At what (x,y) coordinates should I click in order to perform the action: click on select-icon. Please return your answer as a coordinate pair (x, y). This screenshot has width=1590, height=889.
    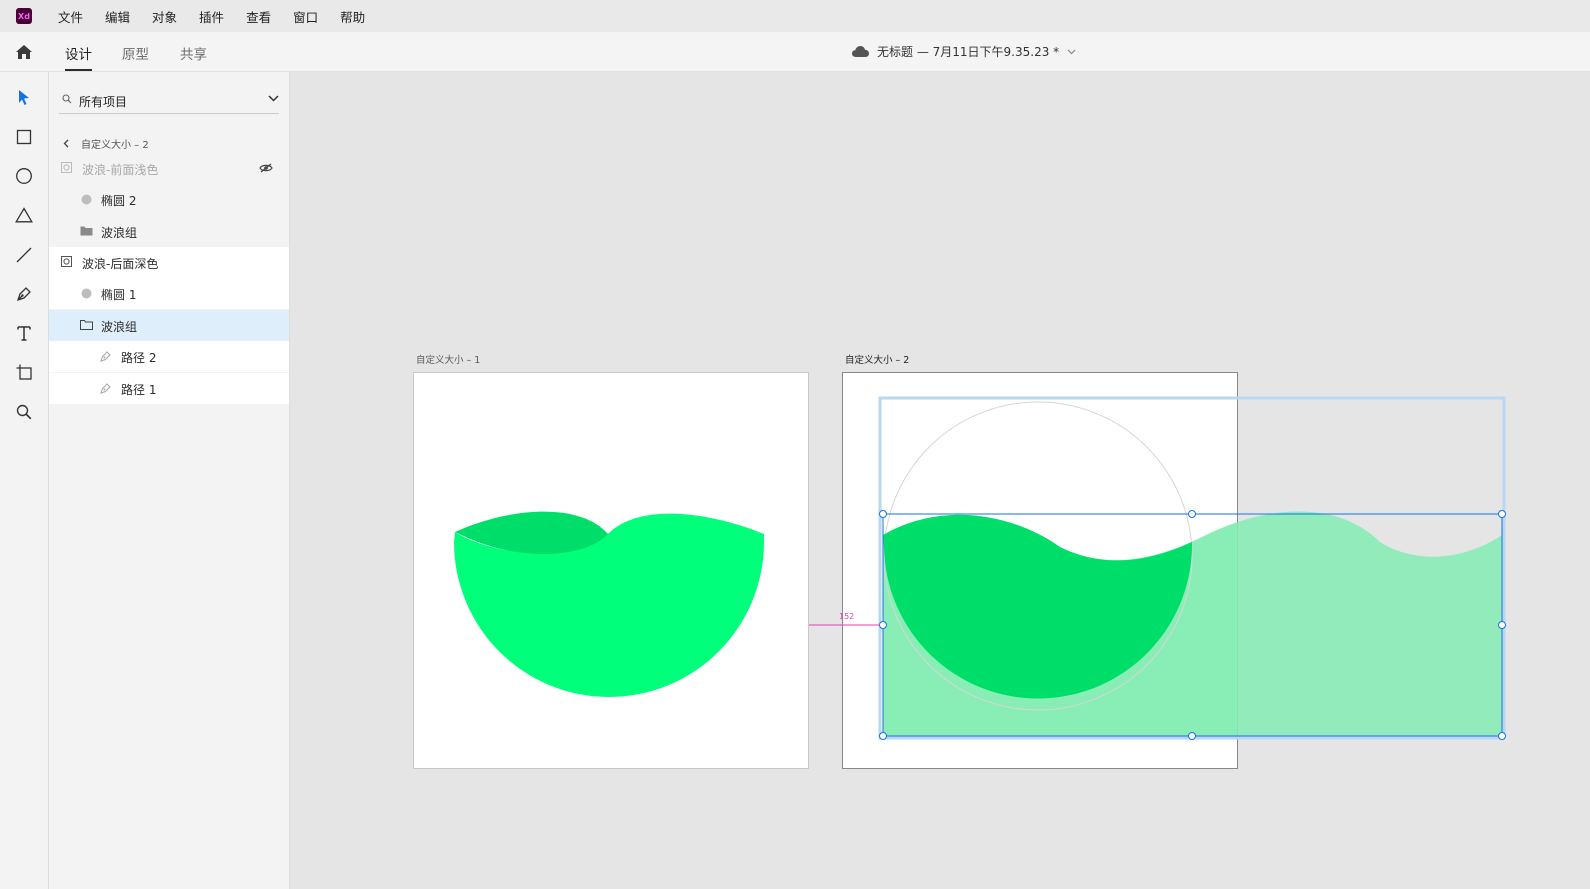
    Looking at the image, I should click on (24, 97).